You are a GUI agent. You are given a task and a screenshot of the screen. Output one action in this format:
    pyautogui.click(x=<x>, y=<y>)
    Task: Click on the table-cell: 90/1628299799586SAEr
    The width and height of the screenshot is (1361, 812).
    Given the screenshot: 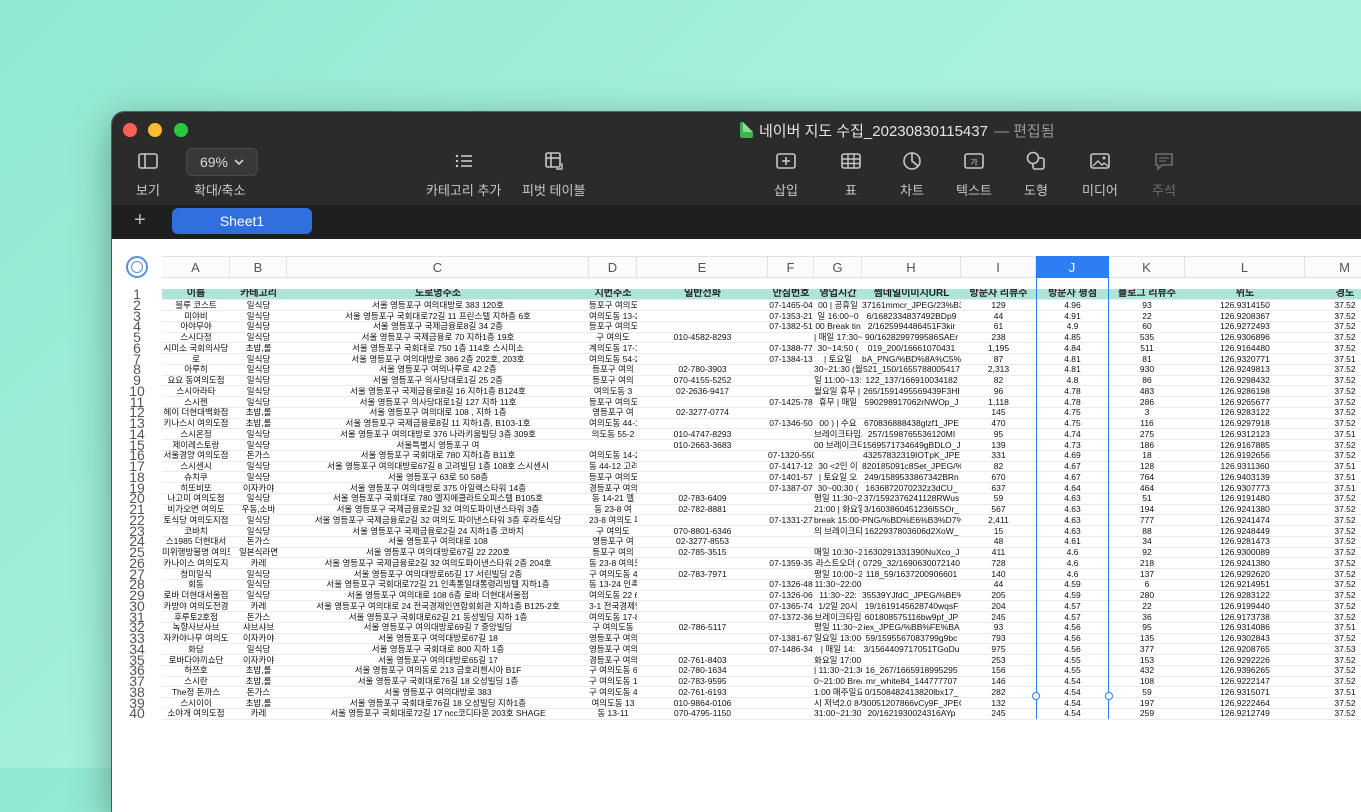 What is the action you would take?
    pyautogui.click(x=911, y=337)
    